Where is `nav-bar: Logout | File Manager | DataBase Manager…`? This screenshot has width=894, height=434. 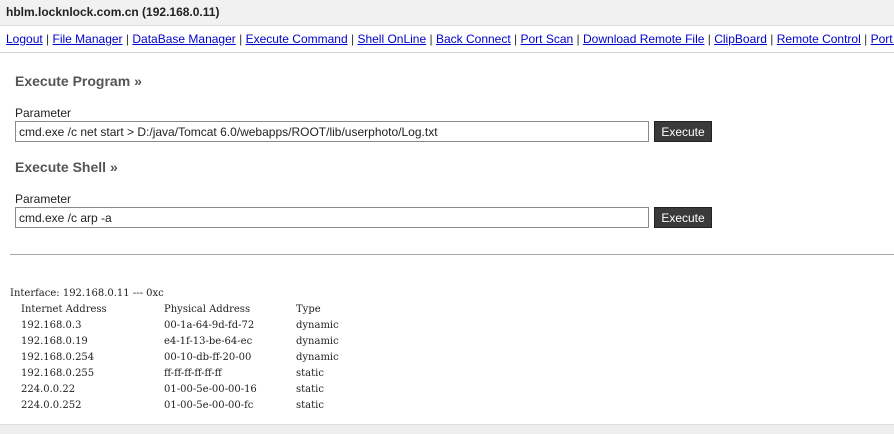
nav-bar: Logout | File Manager | DataBase Manager… is located at coordinates (447, 40).